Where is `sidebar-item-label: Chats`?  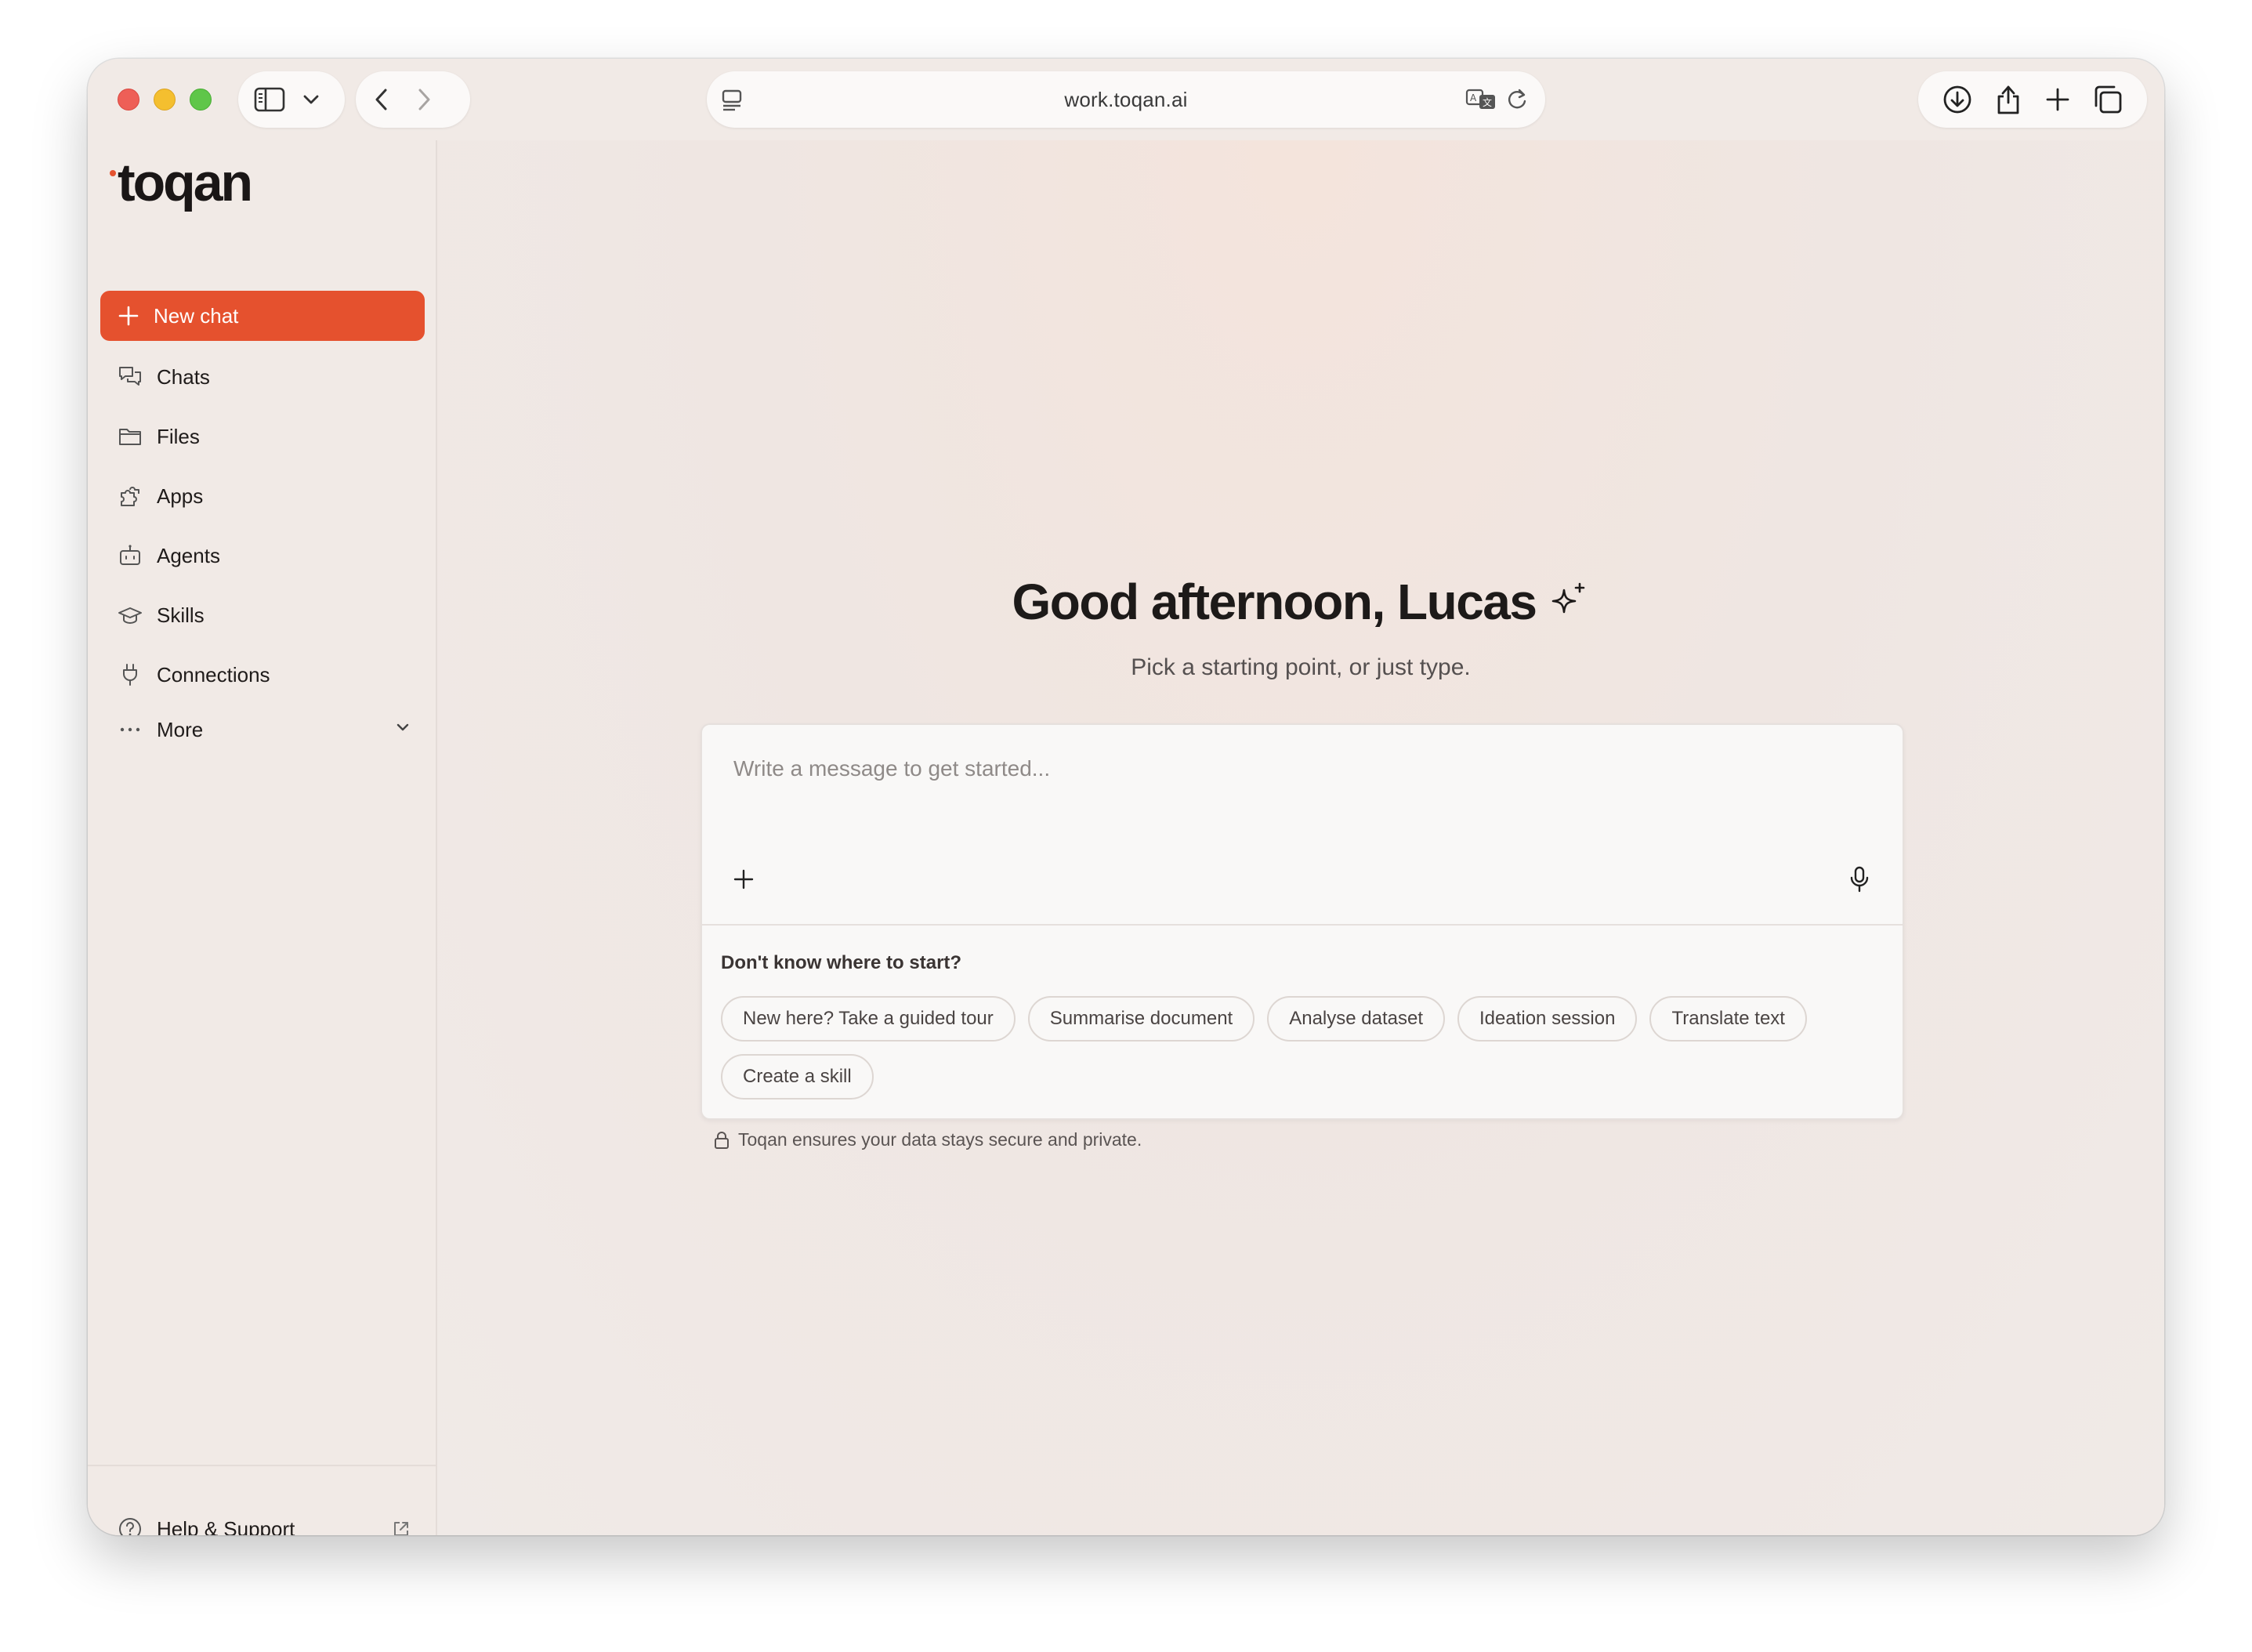
sidebar-item-label: Chats is located at coordinates (184, 376).